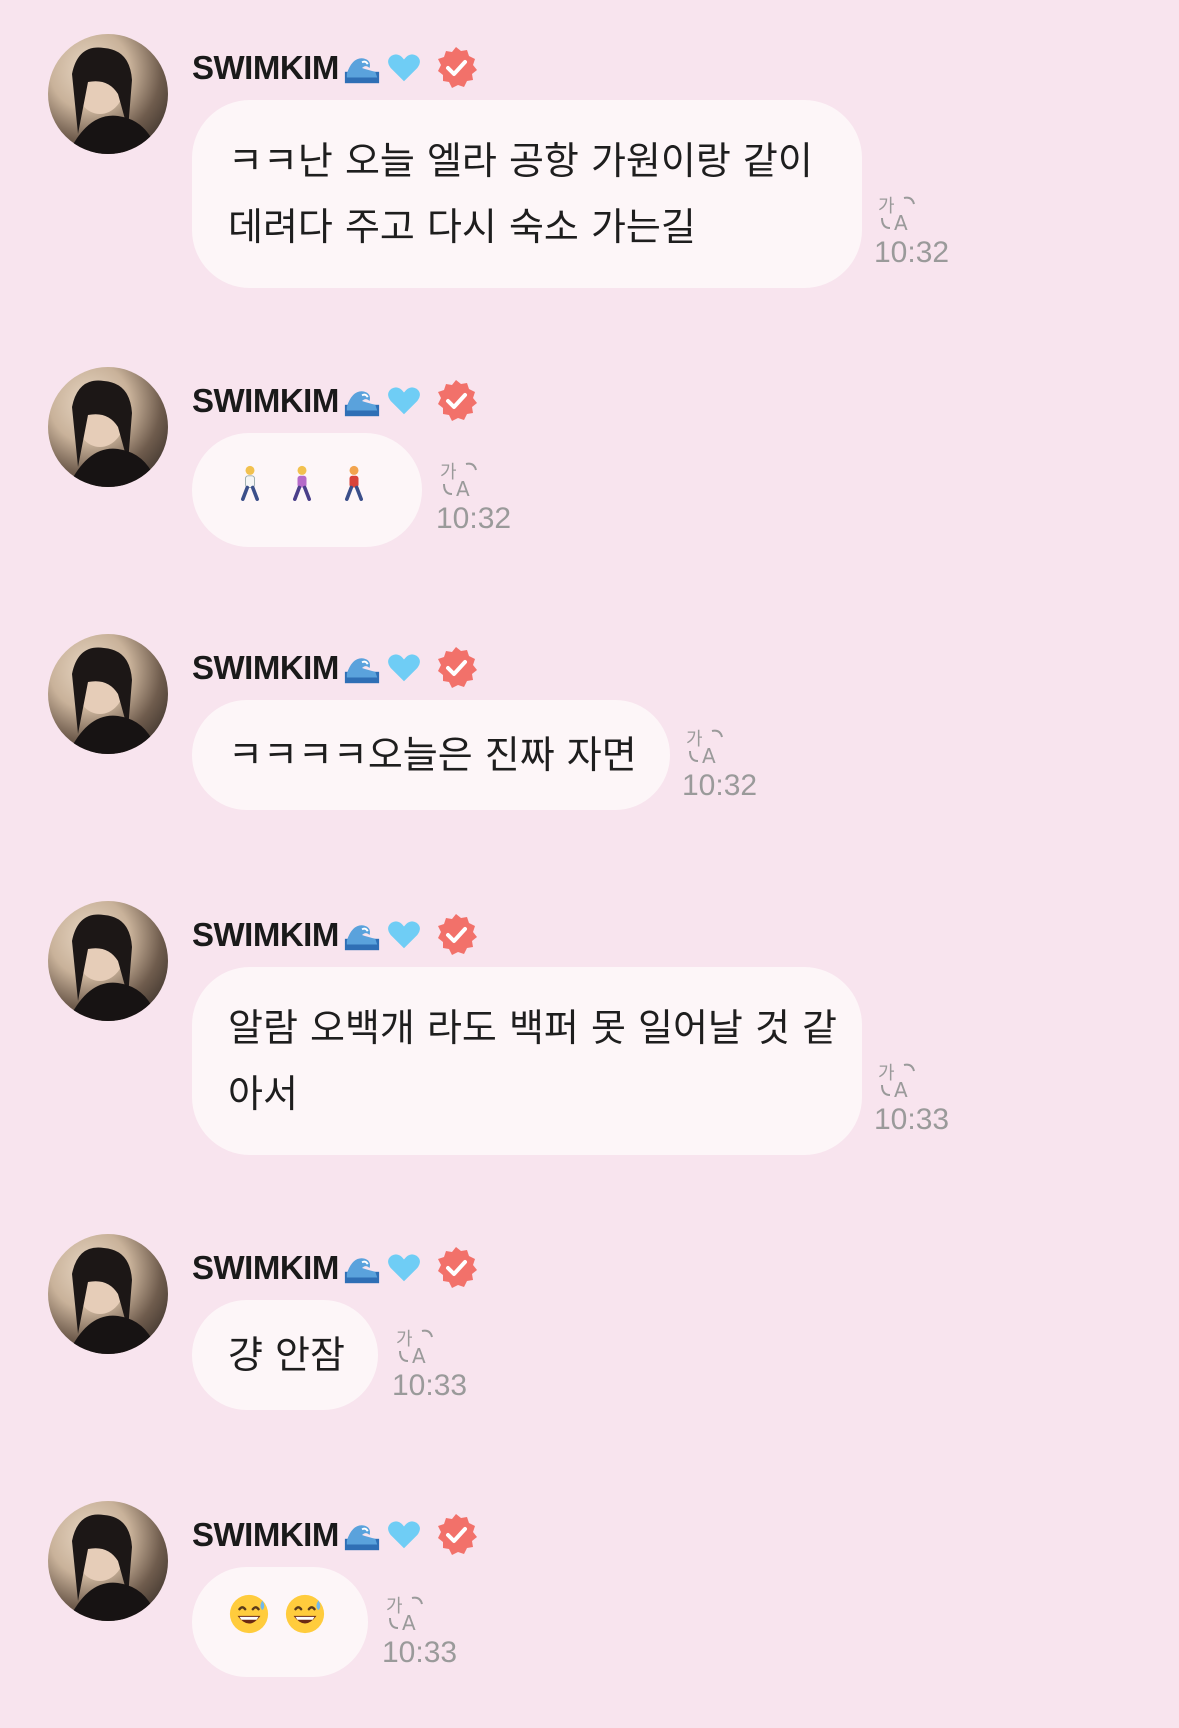 The width and height of the screenshot is (1179, 1728). I want to click on person-walking-icon, so click(250, 490).